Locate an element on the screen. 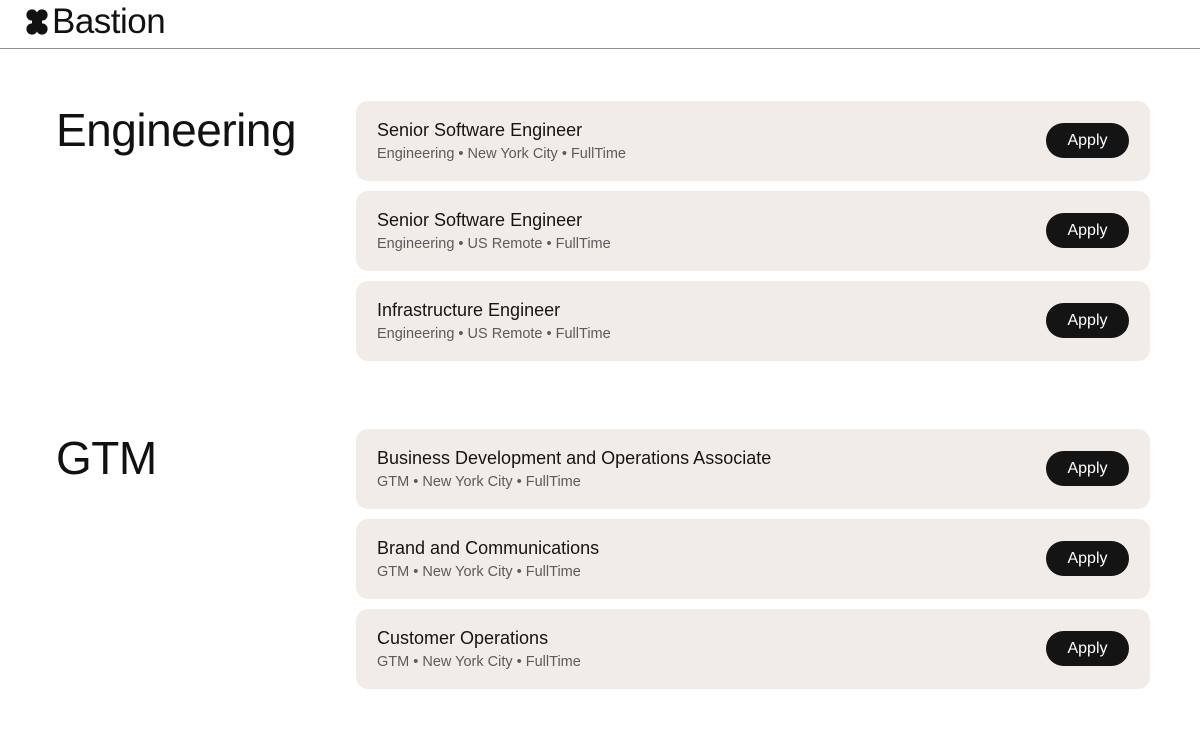 The height and width of the screenshot is (742, 1200). brand-logo: Bastion is located at coordinates (96, 21).